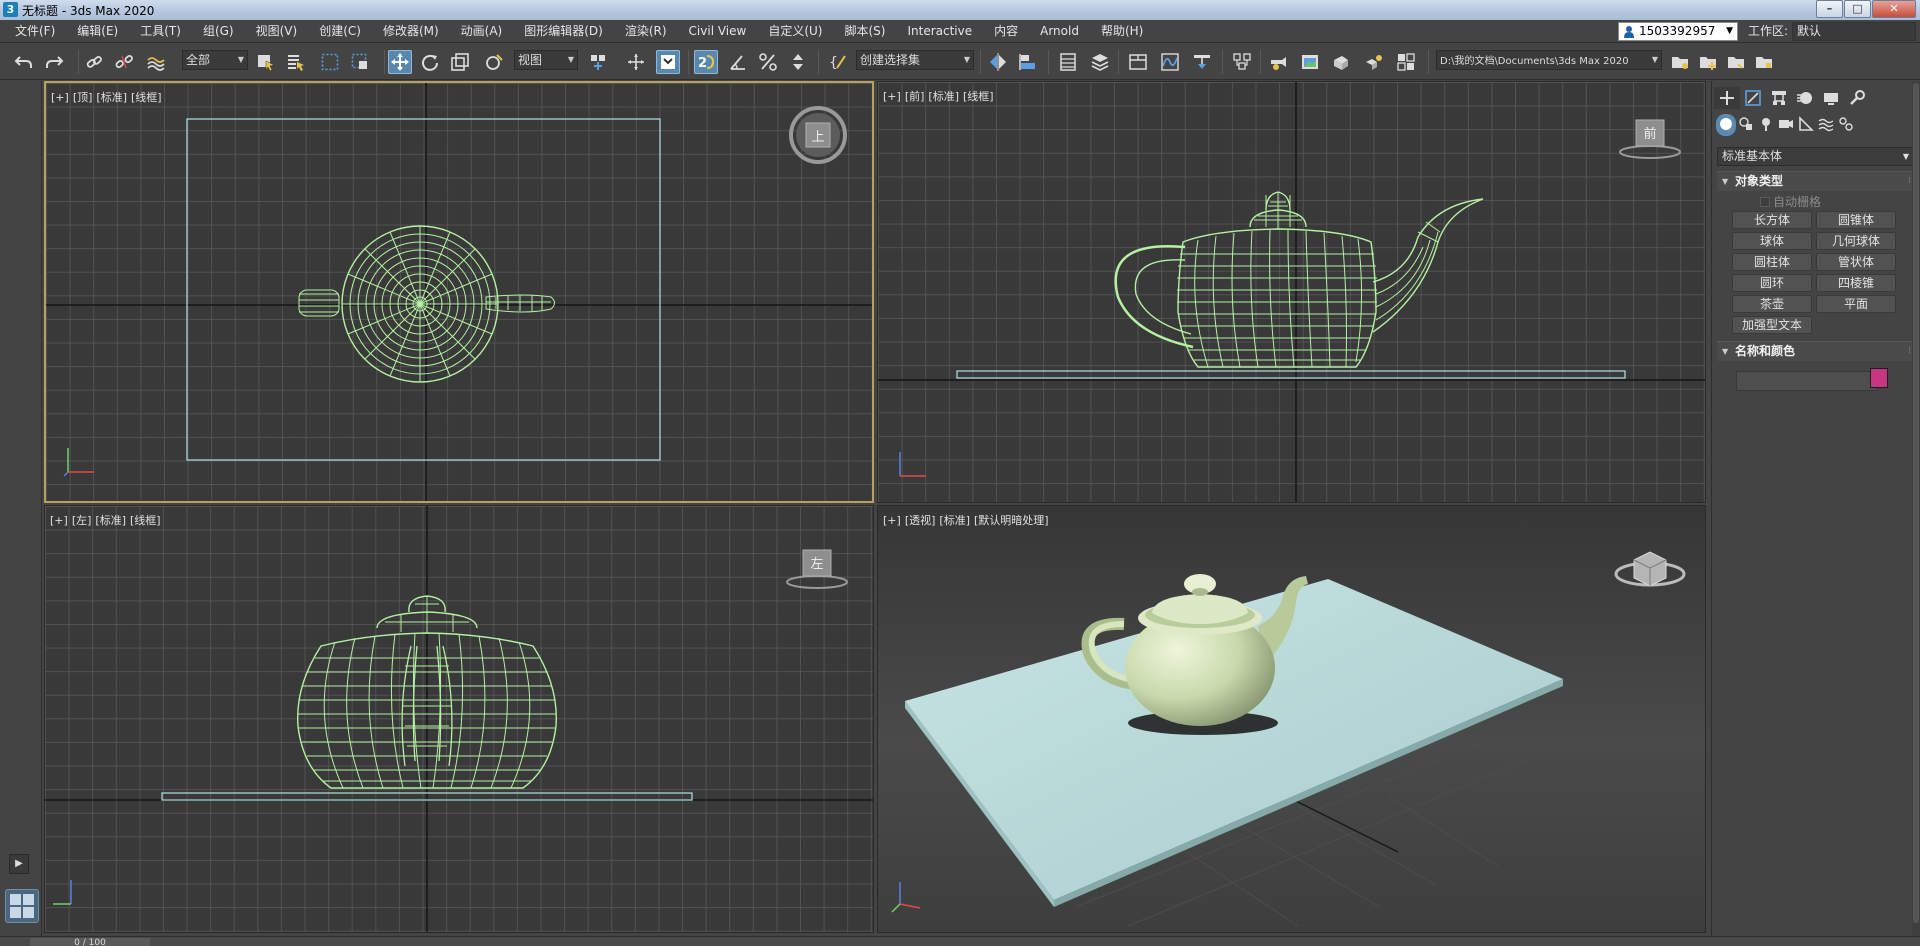 The image size is (1920, 946). I want to click on create-tube-button: 管状体, so click(1856, 262).